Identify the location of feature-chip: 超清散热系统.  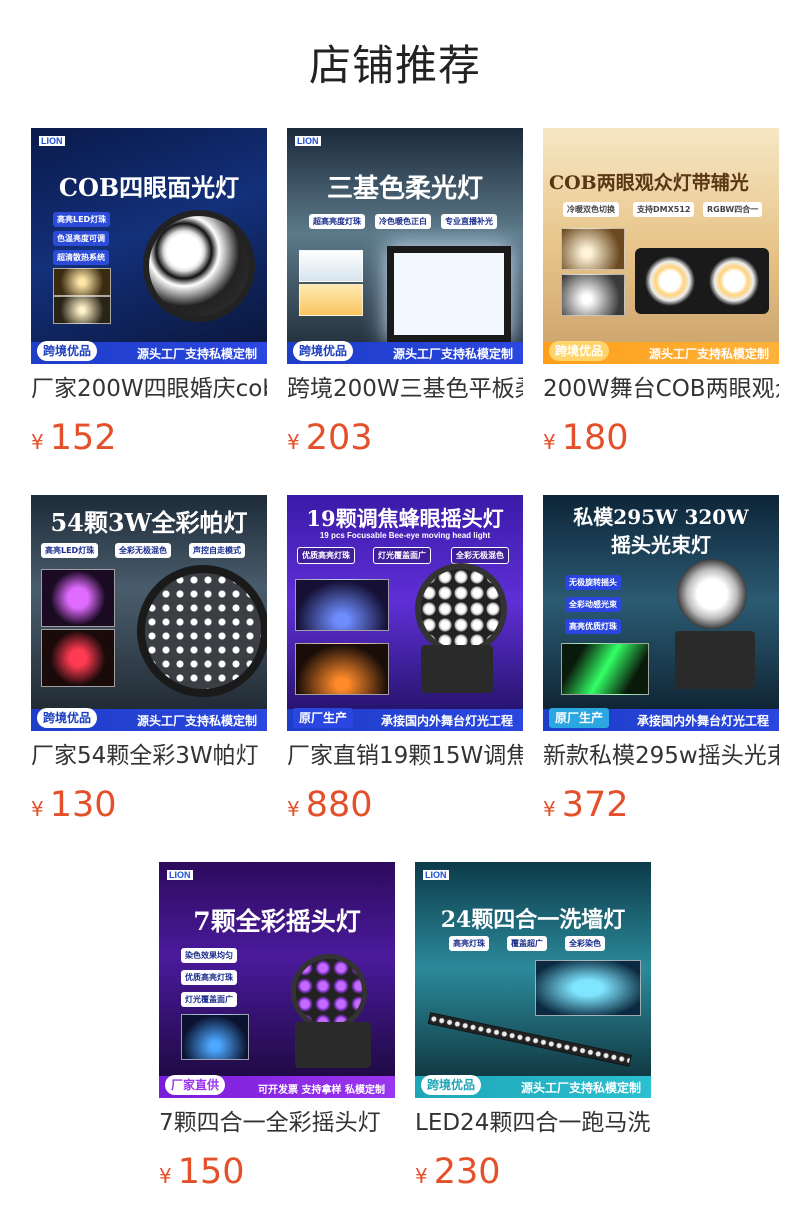
(81, 257).